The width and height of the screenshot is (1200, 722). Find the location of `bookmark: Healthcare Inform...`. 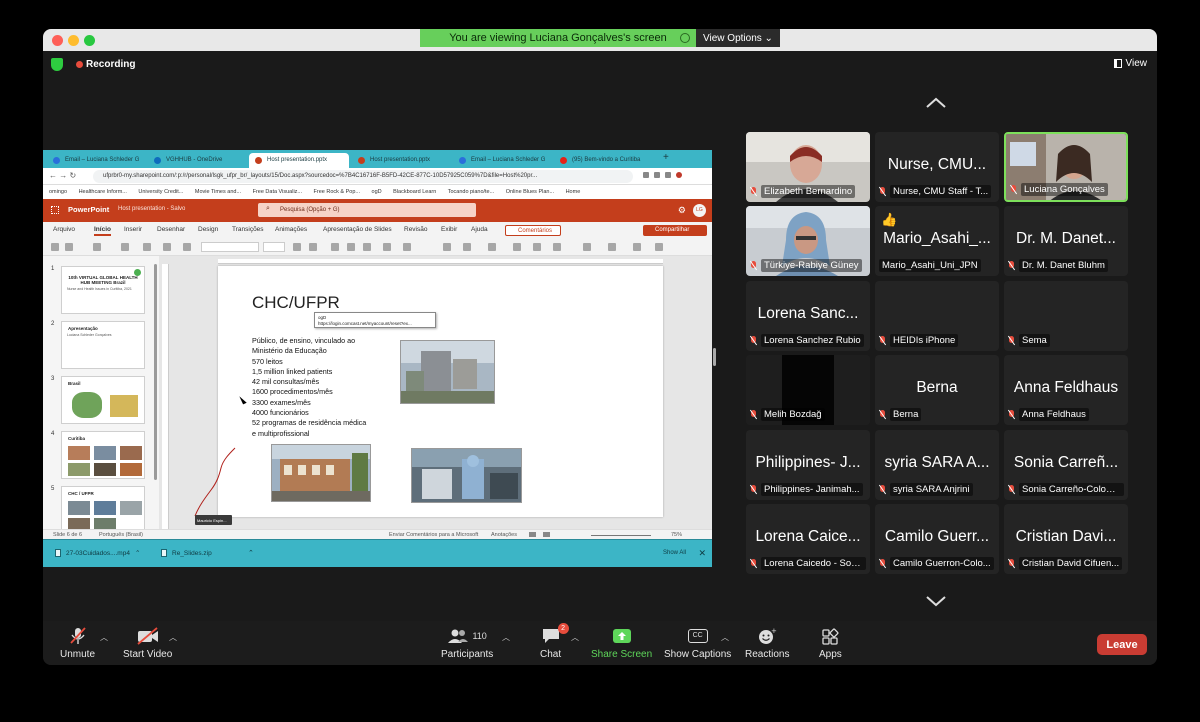

bookmark: Healthcare Inform... is located at coordinates (103, 192).